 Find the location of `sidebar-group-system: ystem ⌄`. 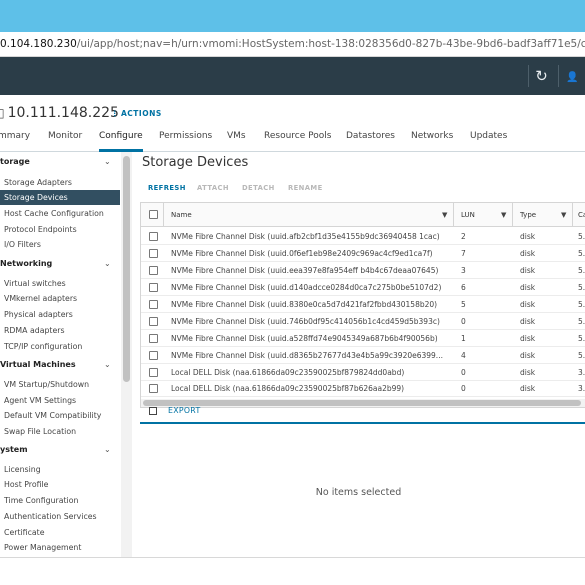

sidebar-group-system: ystem ⌄ is located at coordinates (60, 450).